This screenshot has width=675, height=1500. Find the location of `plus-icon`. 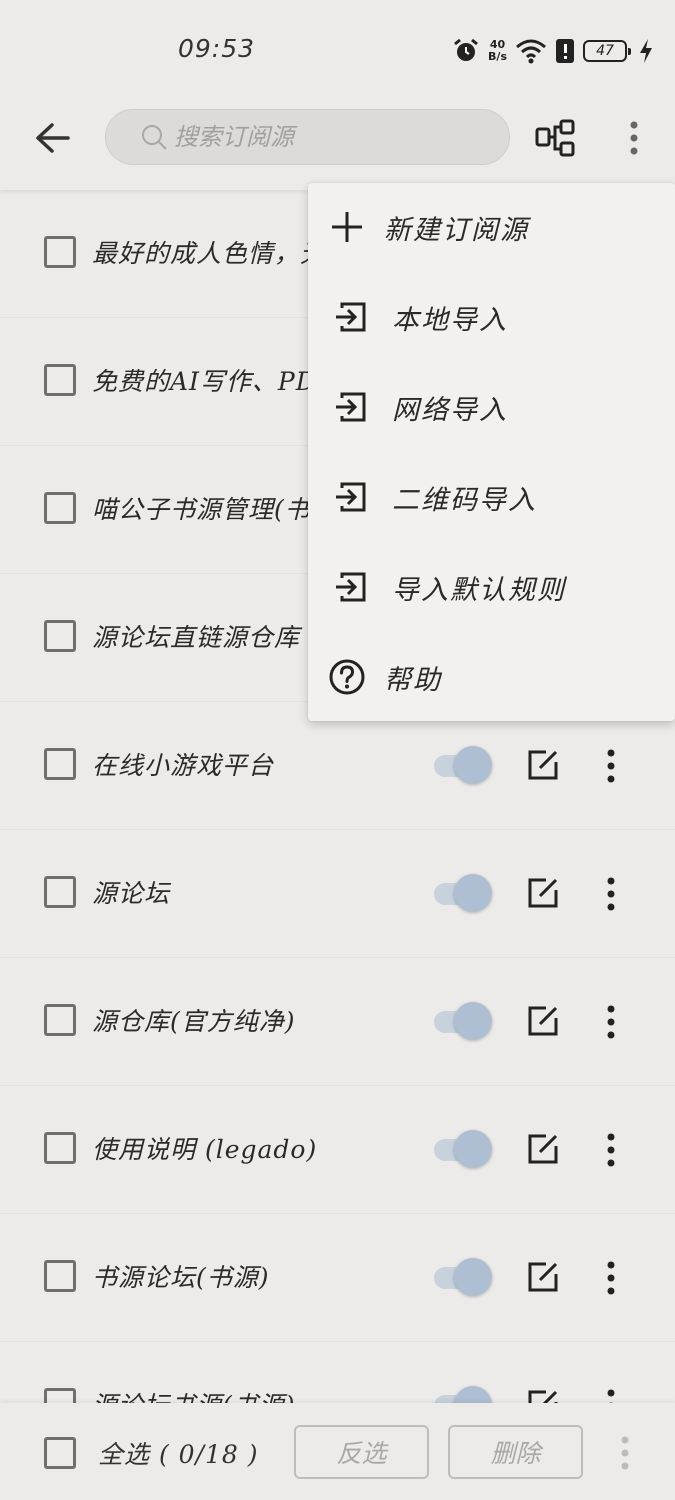

plus-icon is located at coordinates (347, 227).